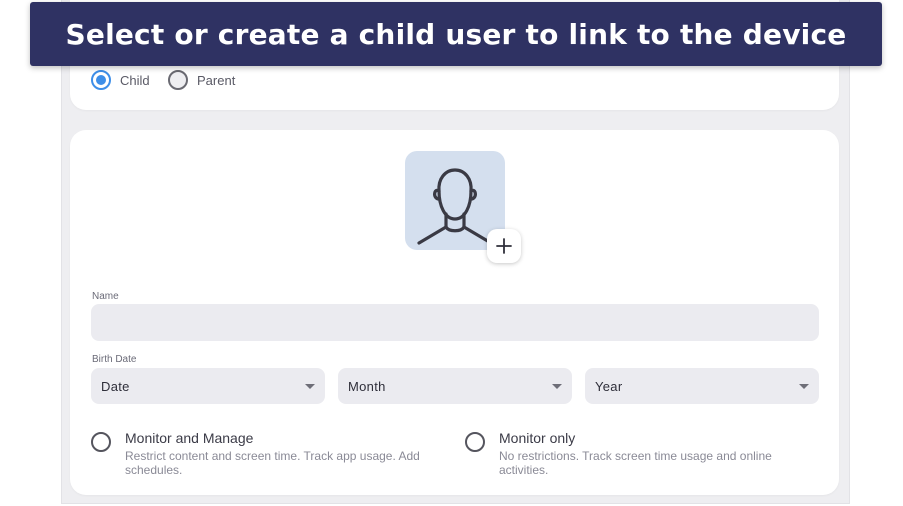 This screenshot has width=903, height=506. I want to click on radio-child: Child, so click(120, 80).